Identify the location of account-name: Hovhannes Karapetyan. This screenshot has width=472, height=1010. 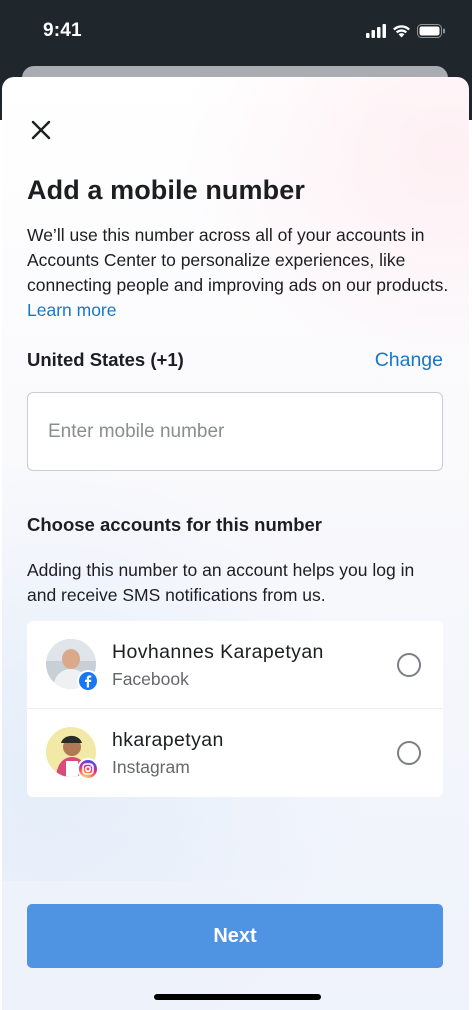
(218, 652).